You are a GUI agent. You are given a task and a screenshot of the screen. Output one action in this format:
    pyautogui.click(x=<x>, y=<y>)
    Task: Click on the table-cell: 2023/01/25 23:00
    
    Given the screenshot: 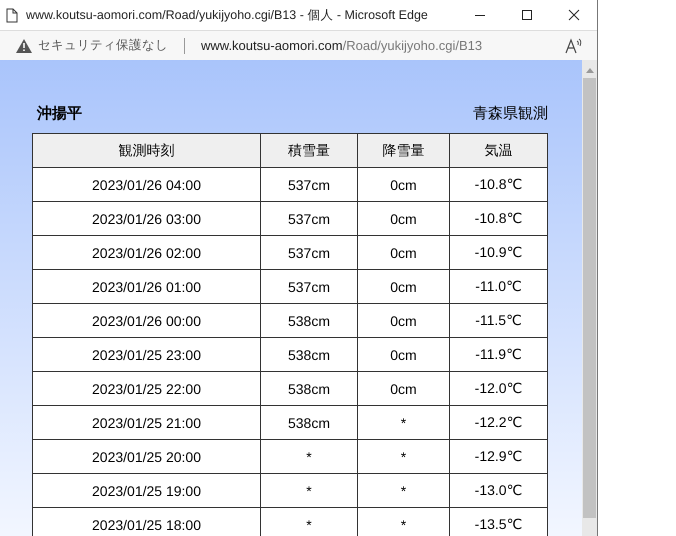 What is the action you would take?
    pyautogui.click(x=146, y=355)
    